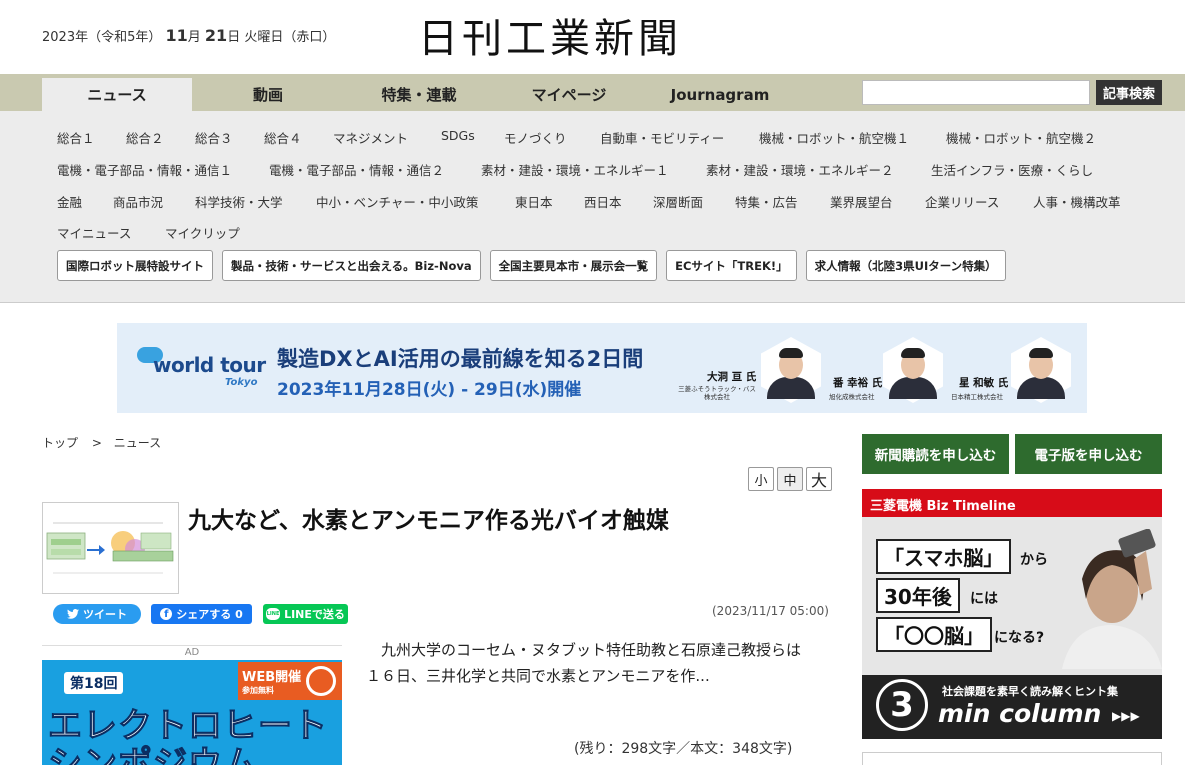 Image resolution: width=1185 pixels, height=765 pixels. What do you see at coordinates (877, 202) in the screenshot?
I see `category-link: 業界展望台` at bounding box center [877, 202].